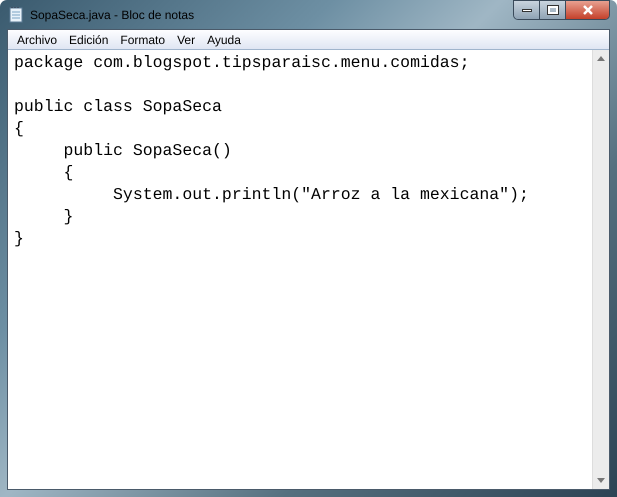 The width and height of the screenshot is (617, 497). What do you see at coordinates (37, 39) in the screenshot?
I see `menu-item: Archivo` at bounding box center [37, 39].